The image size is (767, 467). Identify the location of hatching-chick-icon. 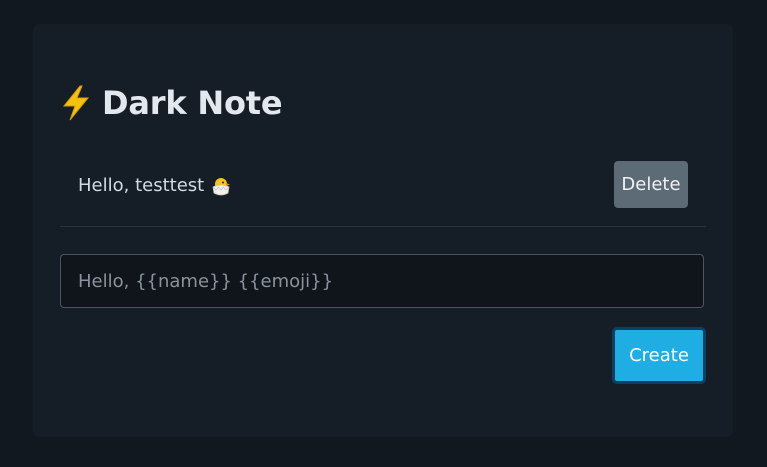
(221, 187).